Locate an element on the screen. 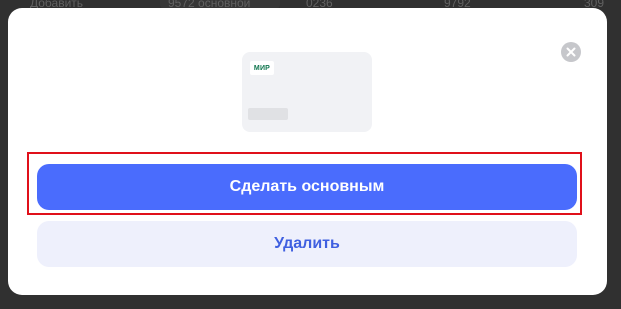 The width and height of the screenshot is (621, 309). close-icon is located at coordinates (571, 52).